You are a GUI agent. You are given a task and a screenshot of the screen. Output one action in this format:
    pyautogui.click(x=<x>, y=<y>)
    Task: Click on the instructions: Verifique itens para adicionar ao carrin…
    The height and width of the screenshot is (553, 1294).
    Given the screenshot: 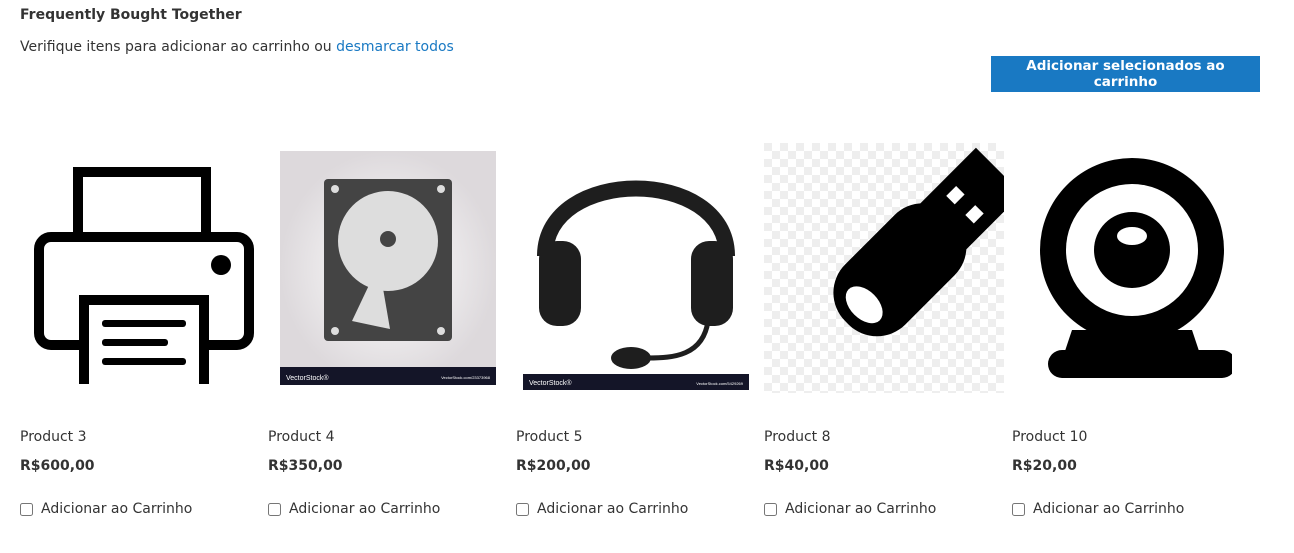 What is the action you would take?
    pyautogui.click(x=237, y=47)
    